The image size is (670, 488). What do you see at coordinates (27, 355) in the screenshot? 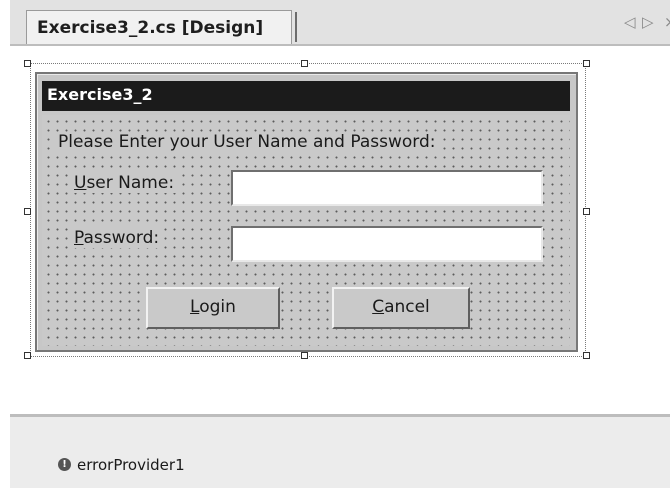
I see `resize-handle-bottom-left` at bounding box center [27, 355].